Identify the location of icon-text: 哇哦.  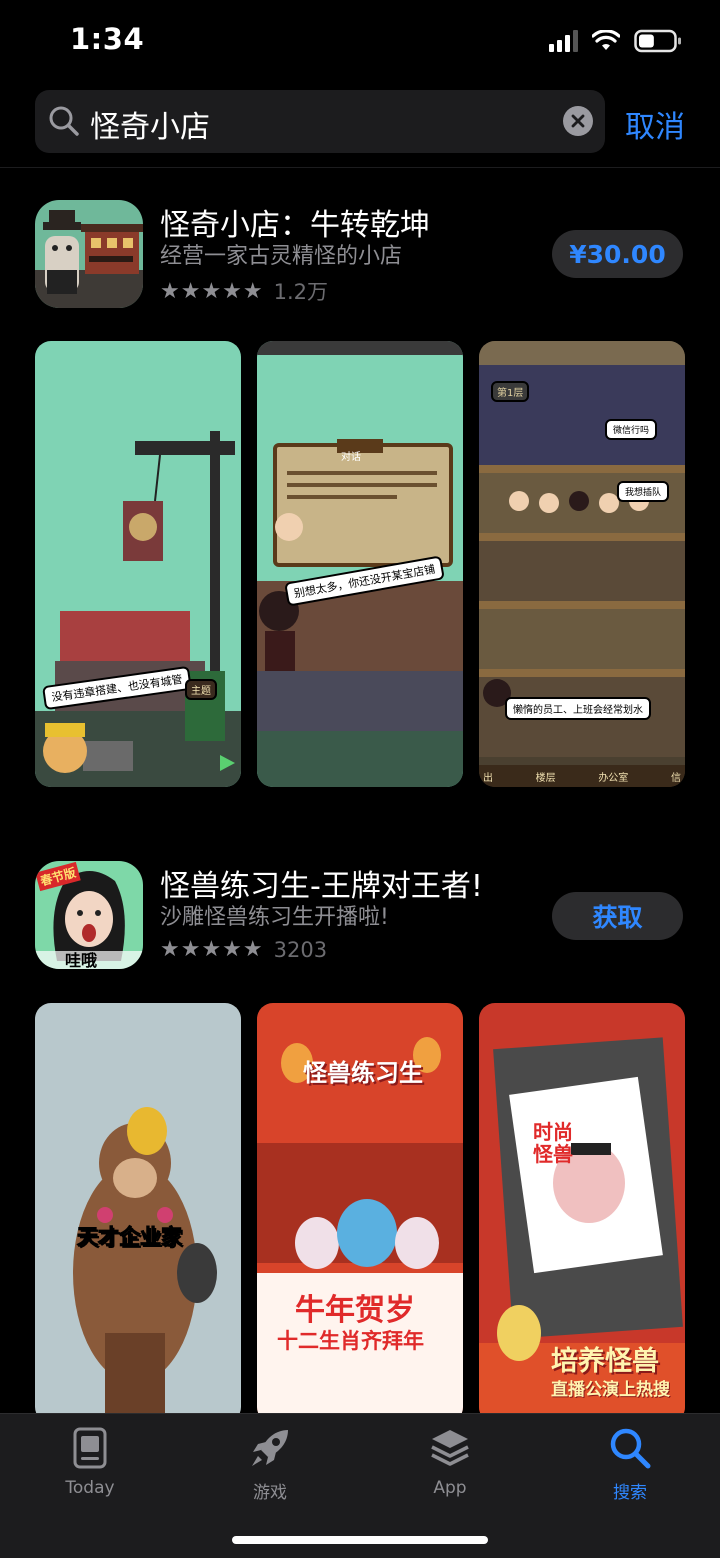
(81, 960).